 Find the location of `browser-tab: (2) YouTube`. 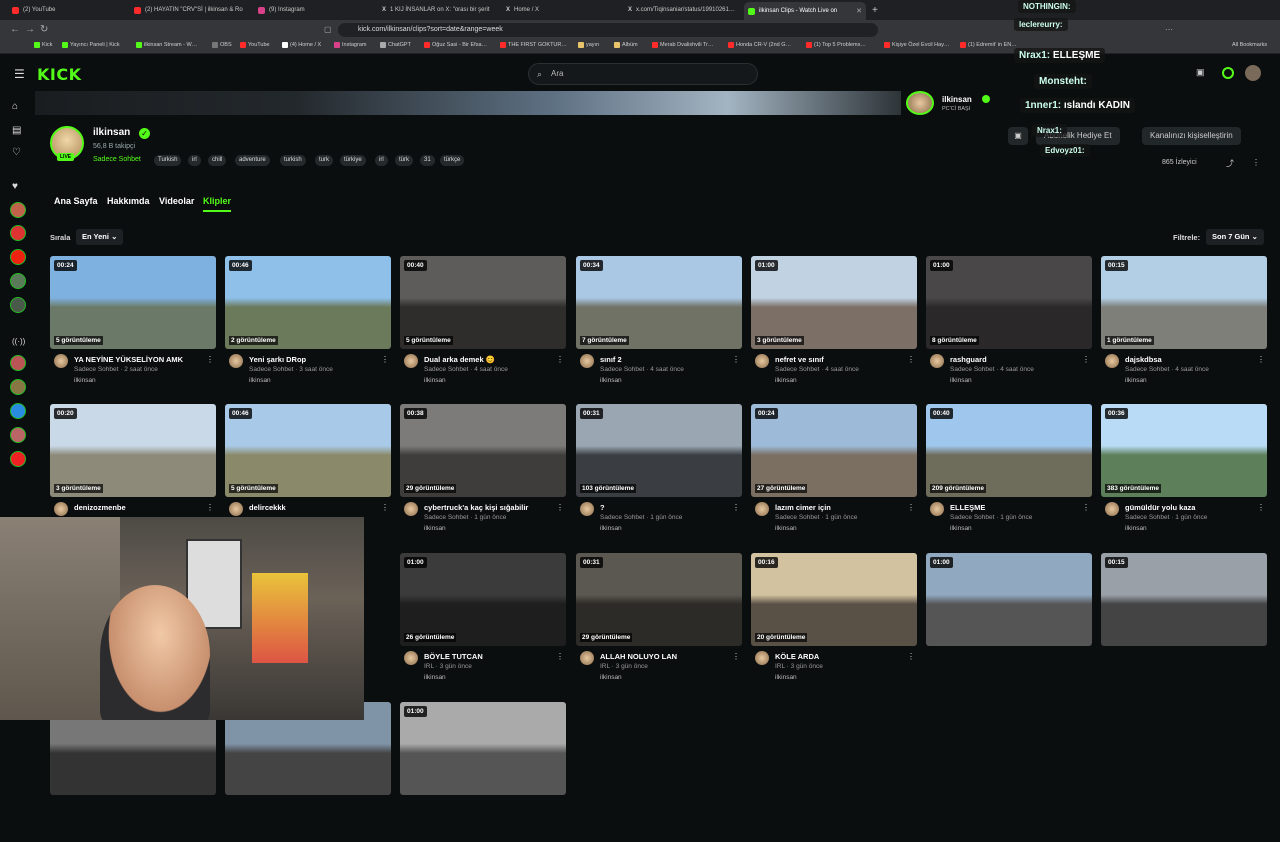

browser-tab: (2) YouTube is located at coordinates (68, 10).